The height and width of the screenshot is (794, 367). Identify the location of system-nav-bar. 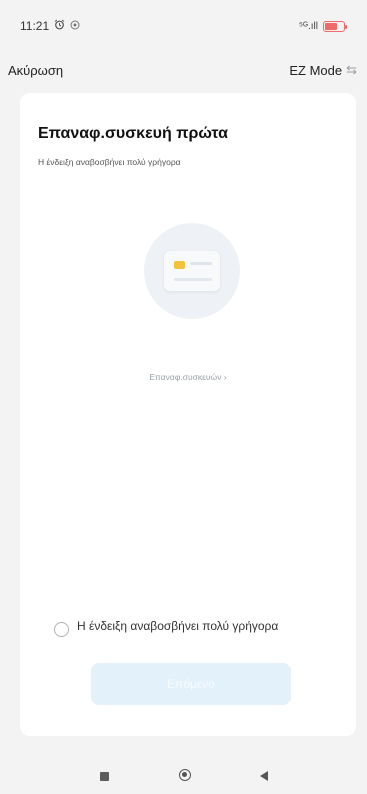
(183, 775).